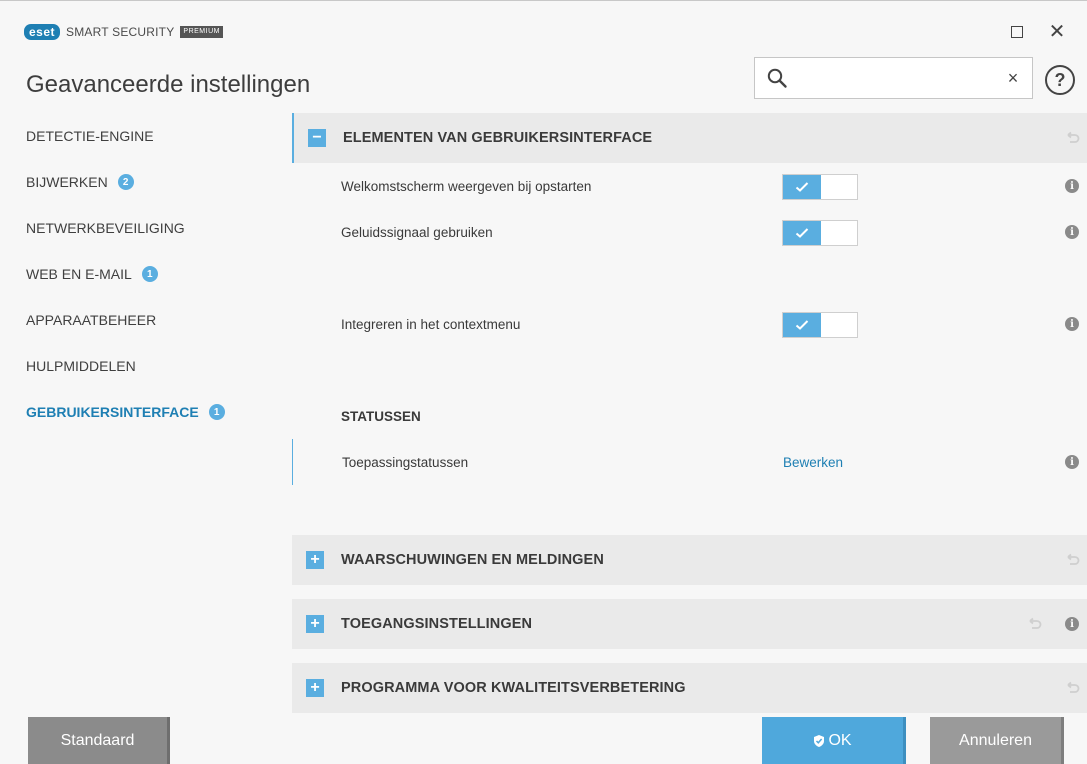  I want to click on context-menu-toggle, so click(820, 325).